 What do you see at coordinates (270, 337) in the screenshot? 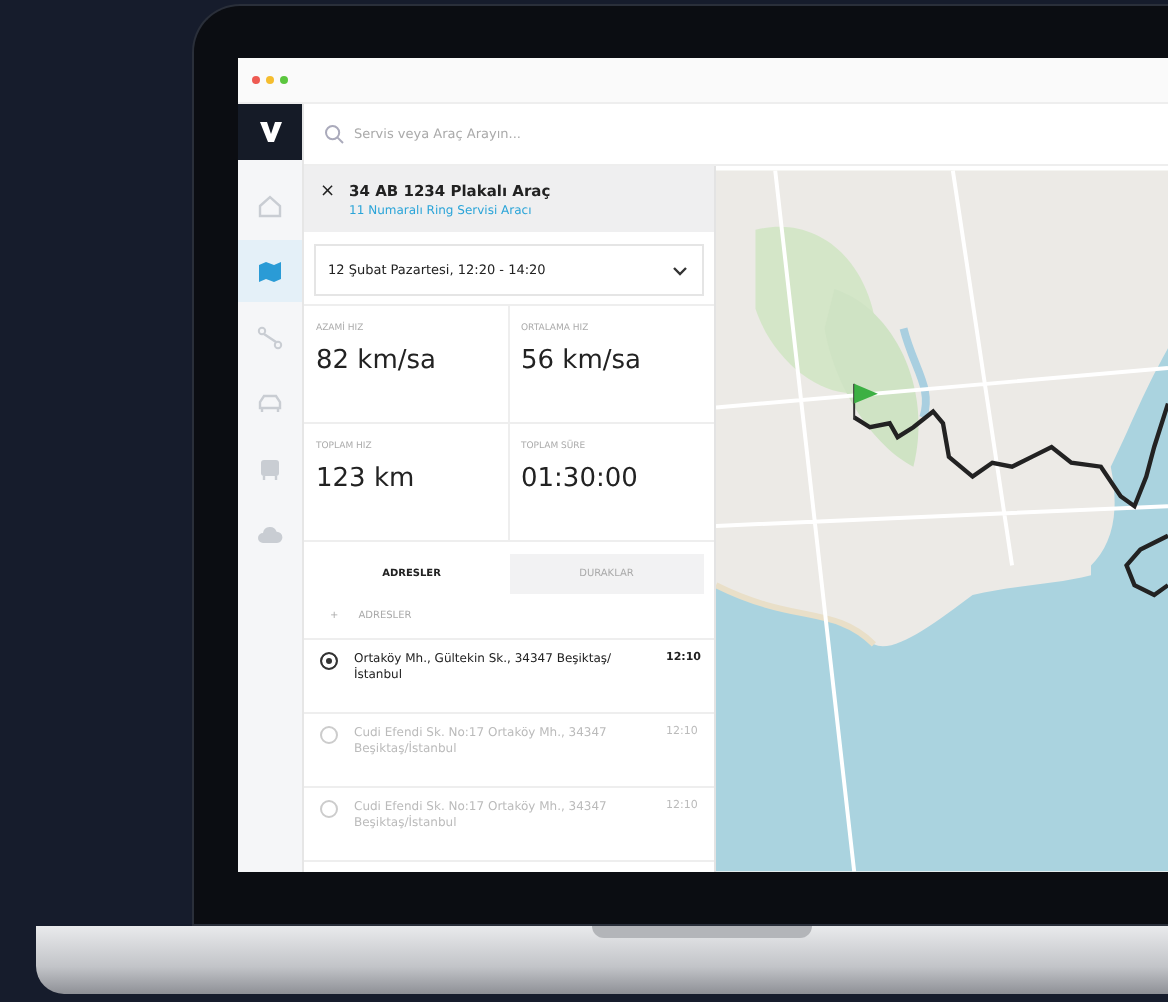
I see `route-icon` at bounding box center [270, 337].